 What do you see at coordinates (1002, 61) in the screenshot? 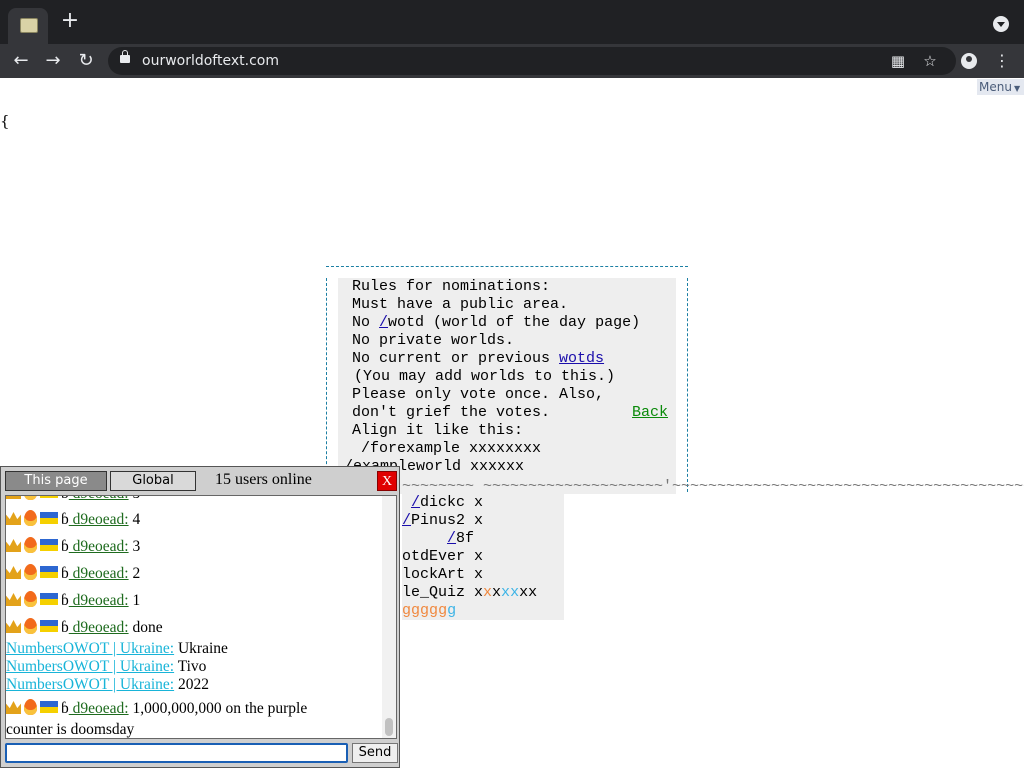
I see `kebab-menu-icon: ⋮` at bounding box center [1002, 61].